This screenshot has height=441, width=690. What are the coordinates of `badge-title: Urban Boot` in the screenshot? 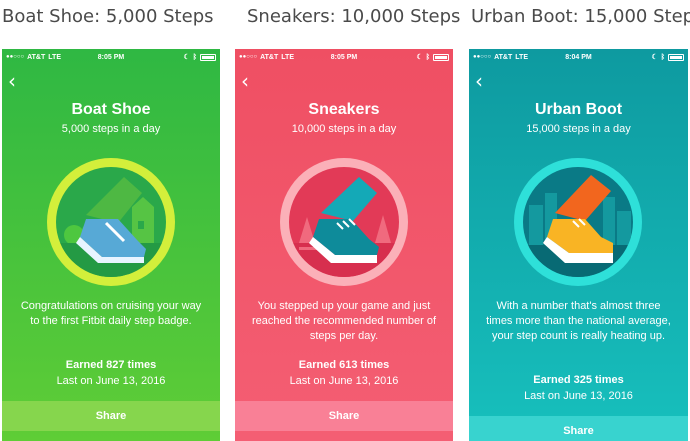 It's located at (578, 109).